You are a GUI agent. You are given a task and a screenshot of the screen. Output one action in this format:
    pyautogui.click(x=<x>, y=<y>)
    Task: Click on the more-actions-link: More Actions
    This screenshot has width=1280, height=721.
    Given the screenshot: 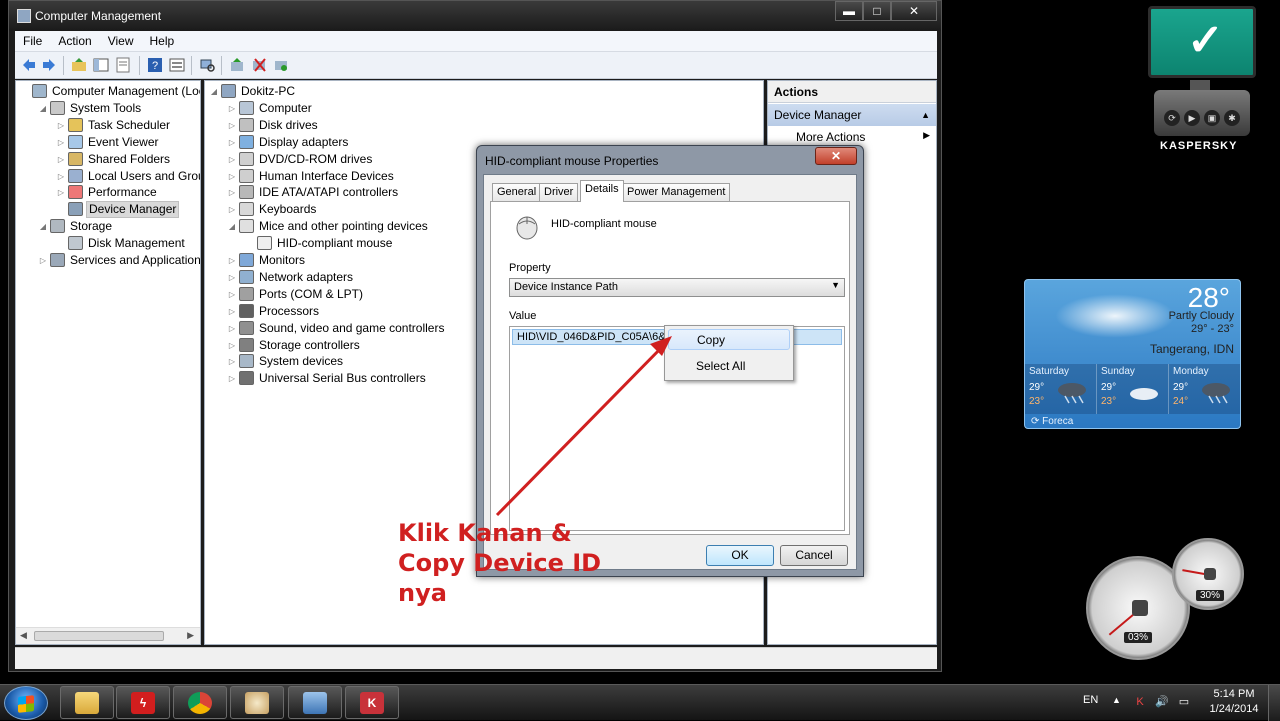 What is the action you would take?
    pyautogui.click(x=830, y=137)
    